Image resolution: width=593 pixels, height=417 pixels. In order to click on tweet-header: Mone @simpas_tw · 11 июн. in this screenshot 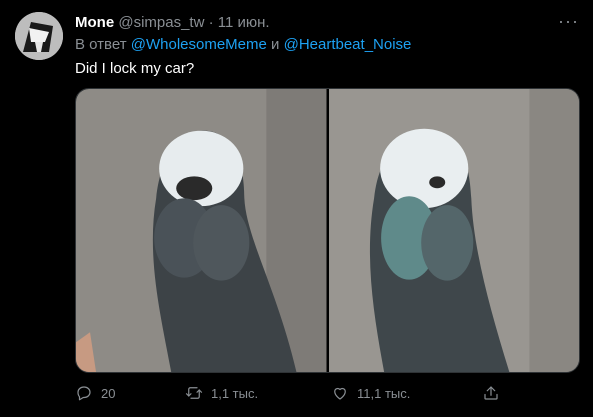, I will do `click(172, 23)`.